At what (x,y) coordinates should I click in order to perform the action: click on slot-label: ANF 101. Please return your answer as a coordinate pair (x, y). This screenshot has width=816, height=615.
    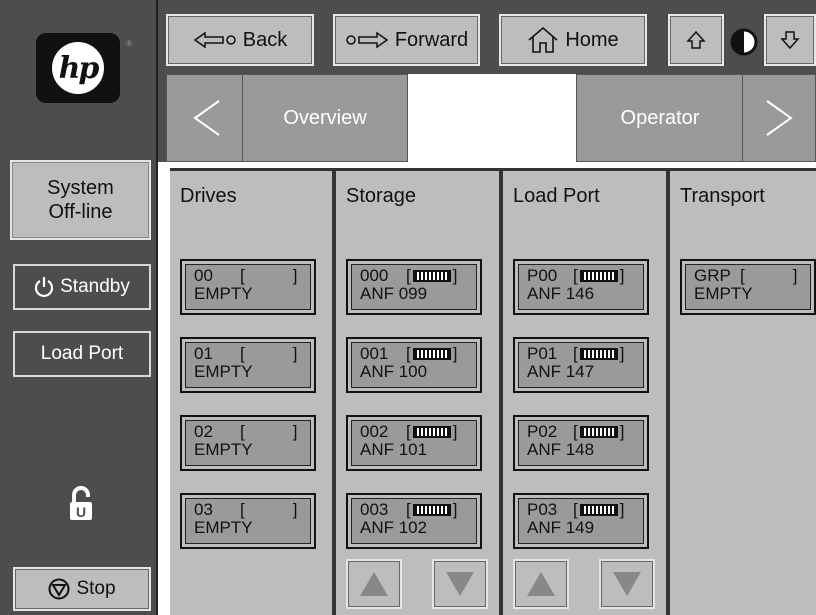
    Looking at the image, I should click on (394, 449).